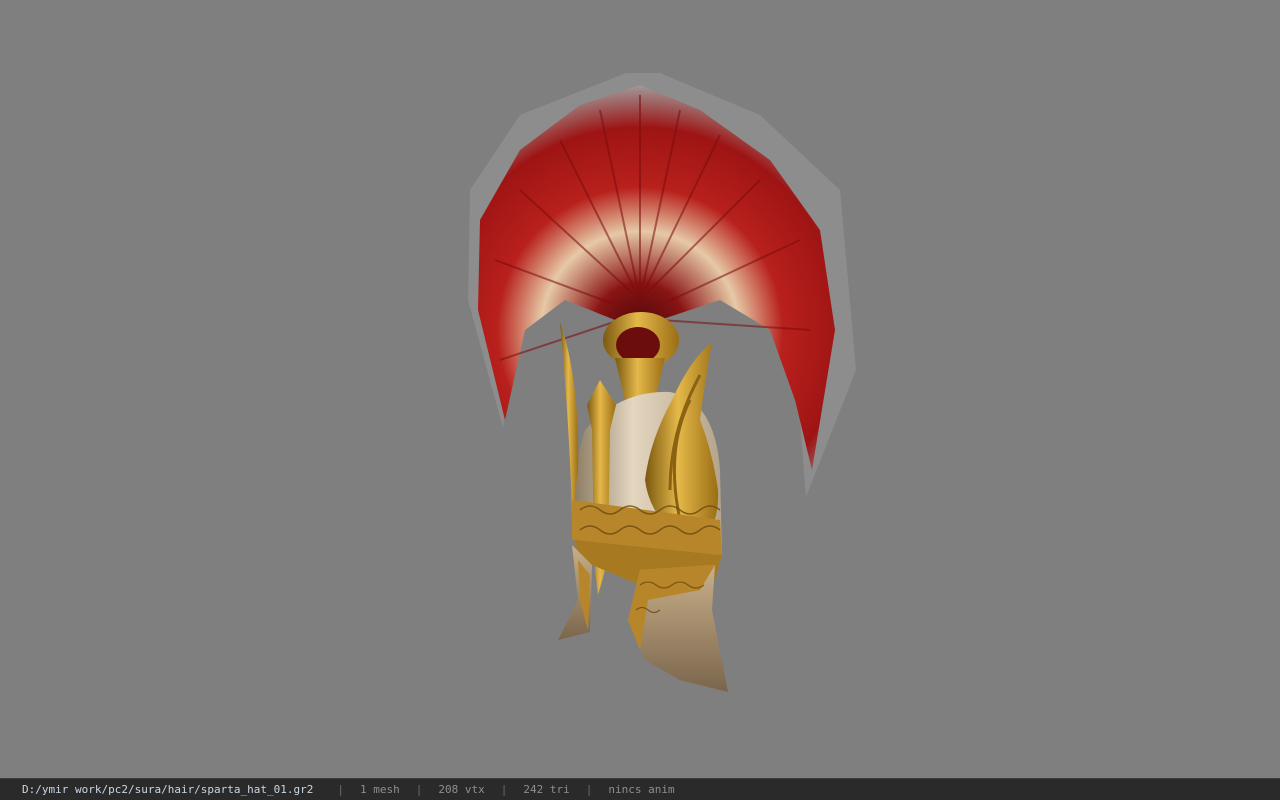 Image resolution: width=1280 pixels, height=800 pixels. I want to click on left-spike, so click(569, 421).